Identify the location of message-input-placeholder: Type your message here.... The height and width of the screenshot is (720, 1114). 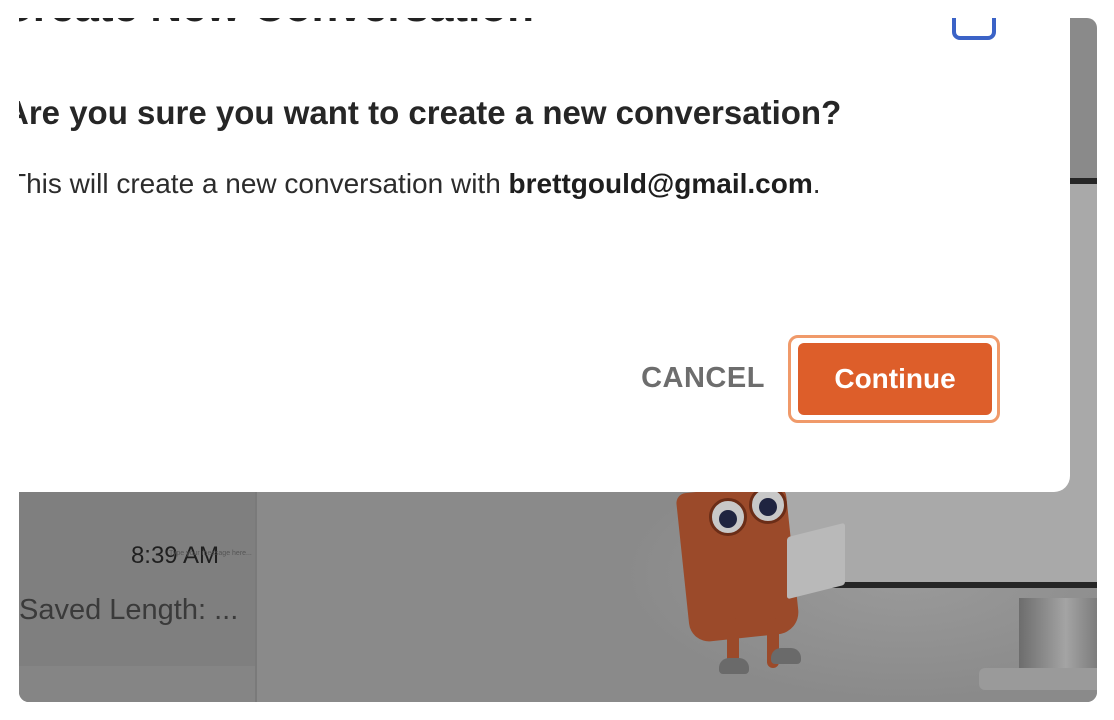
(210, 553).